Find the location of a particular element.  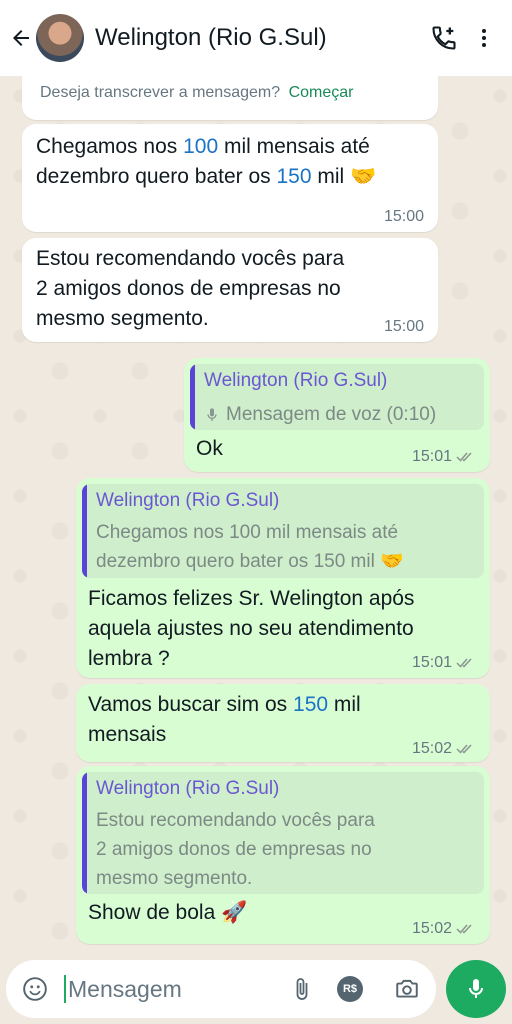

payment-icon: R$ is located at coordinates (350, 989).